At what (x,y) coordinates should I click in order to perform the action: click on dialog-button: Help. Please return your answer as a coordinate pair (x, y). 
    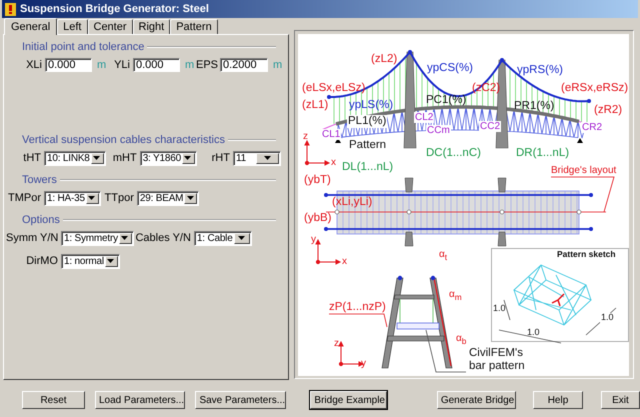
    Looking at the image, I should click on (557, 400).